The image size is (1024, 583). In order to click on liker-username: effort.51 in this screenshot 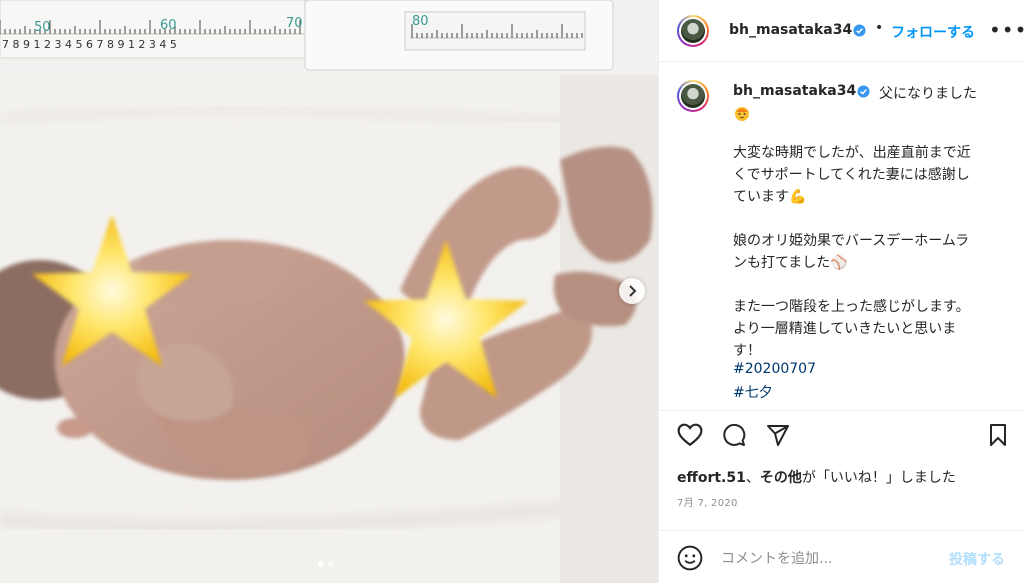, I will do `click(711, 478)`.